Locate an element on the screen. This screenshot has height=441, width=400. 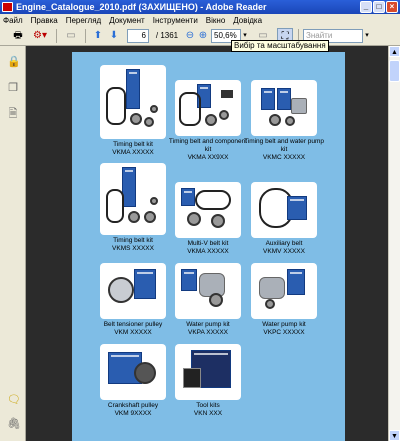
catalog-item: Crankshaft pulley VKM 9XXXX is located at coordinates (133, 381).